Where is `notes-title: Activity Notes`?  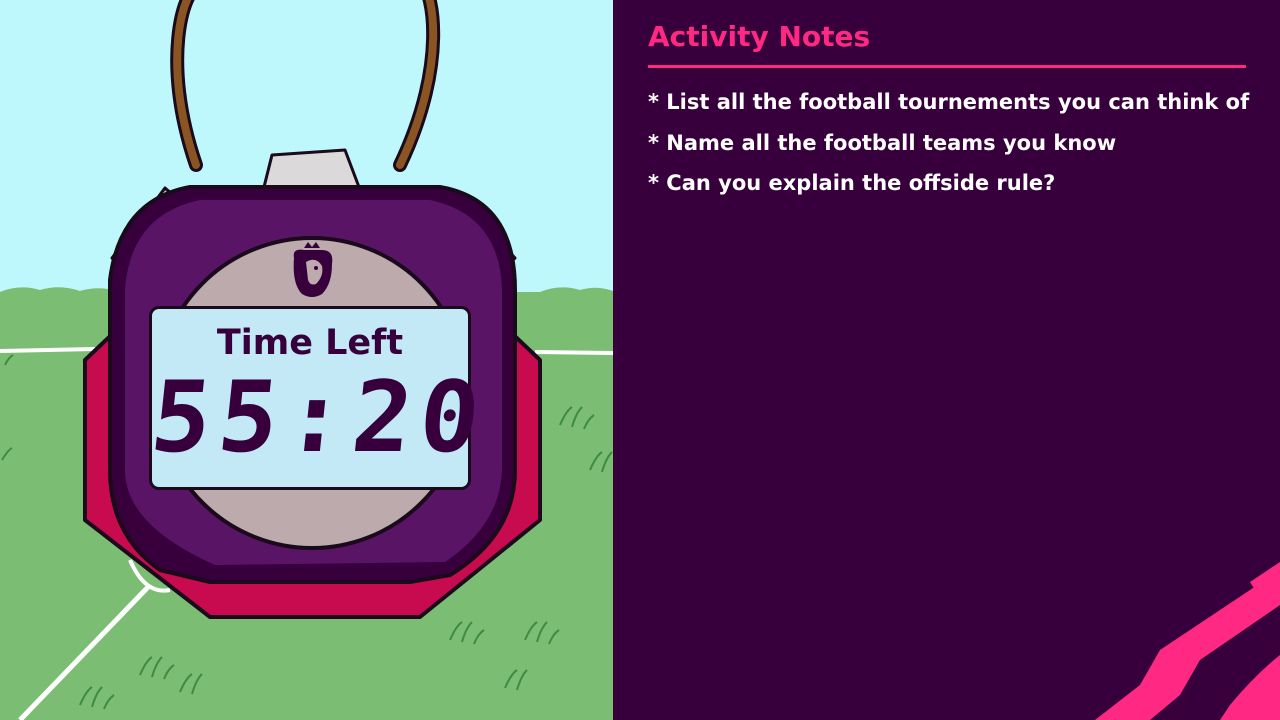 notes-title: Activity Notes is located at coordinates (759, 36).